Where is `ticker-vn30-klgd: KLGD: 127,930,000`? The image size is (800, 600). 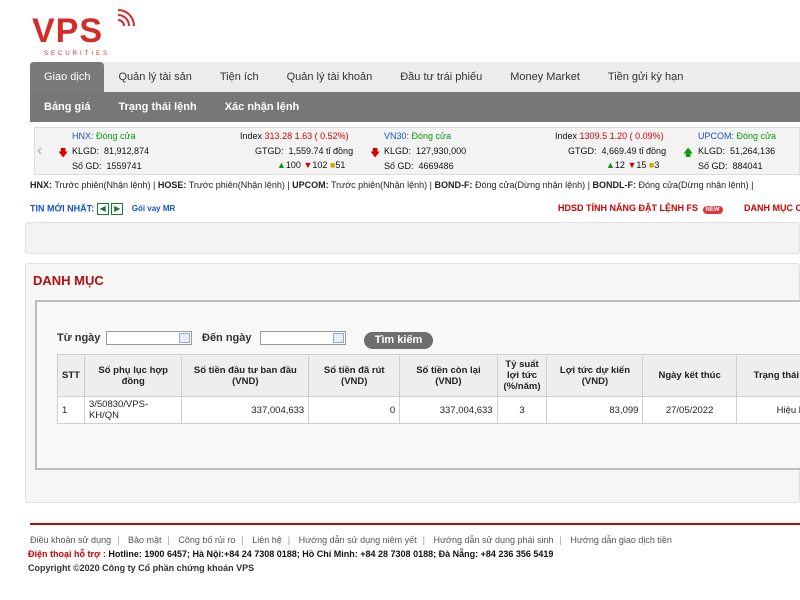
ticker-vn30-klgd: KLGD: 127,930,000 is located at coordinates (425, 151).